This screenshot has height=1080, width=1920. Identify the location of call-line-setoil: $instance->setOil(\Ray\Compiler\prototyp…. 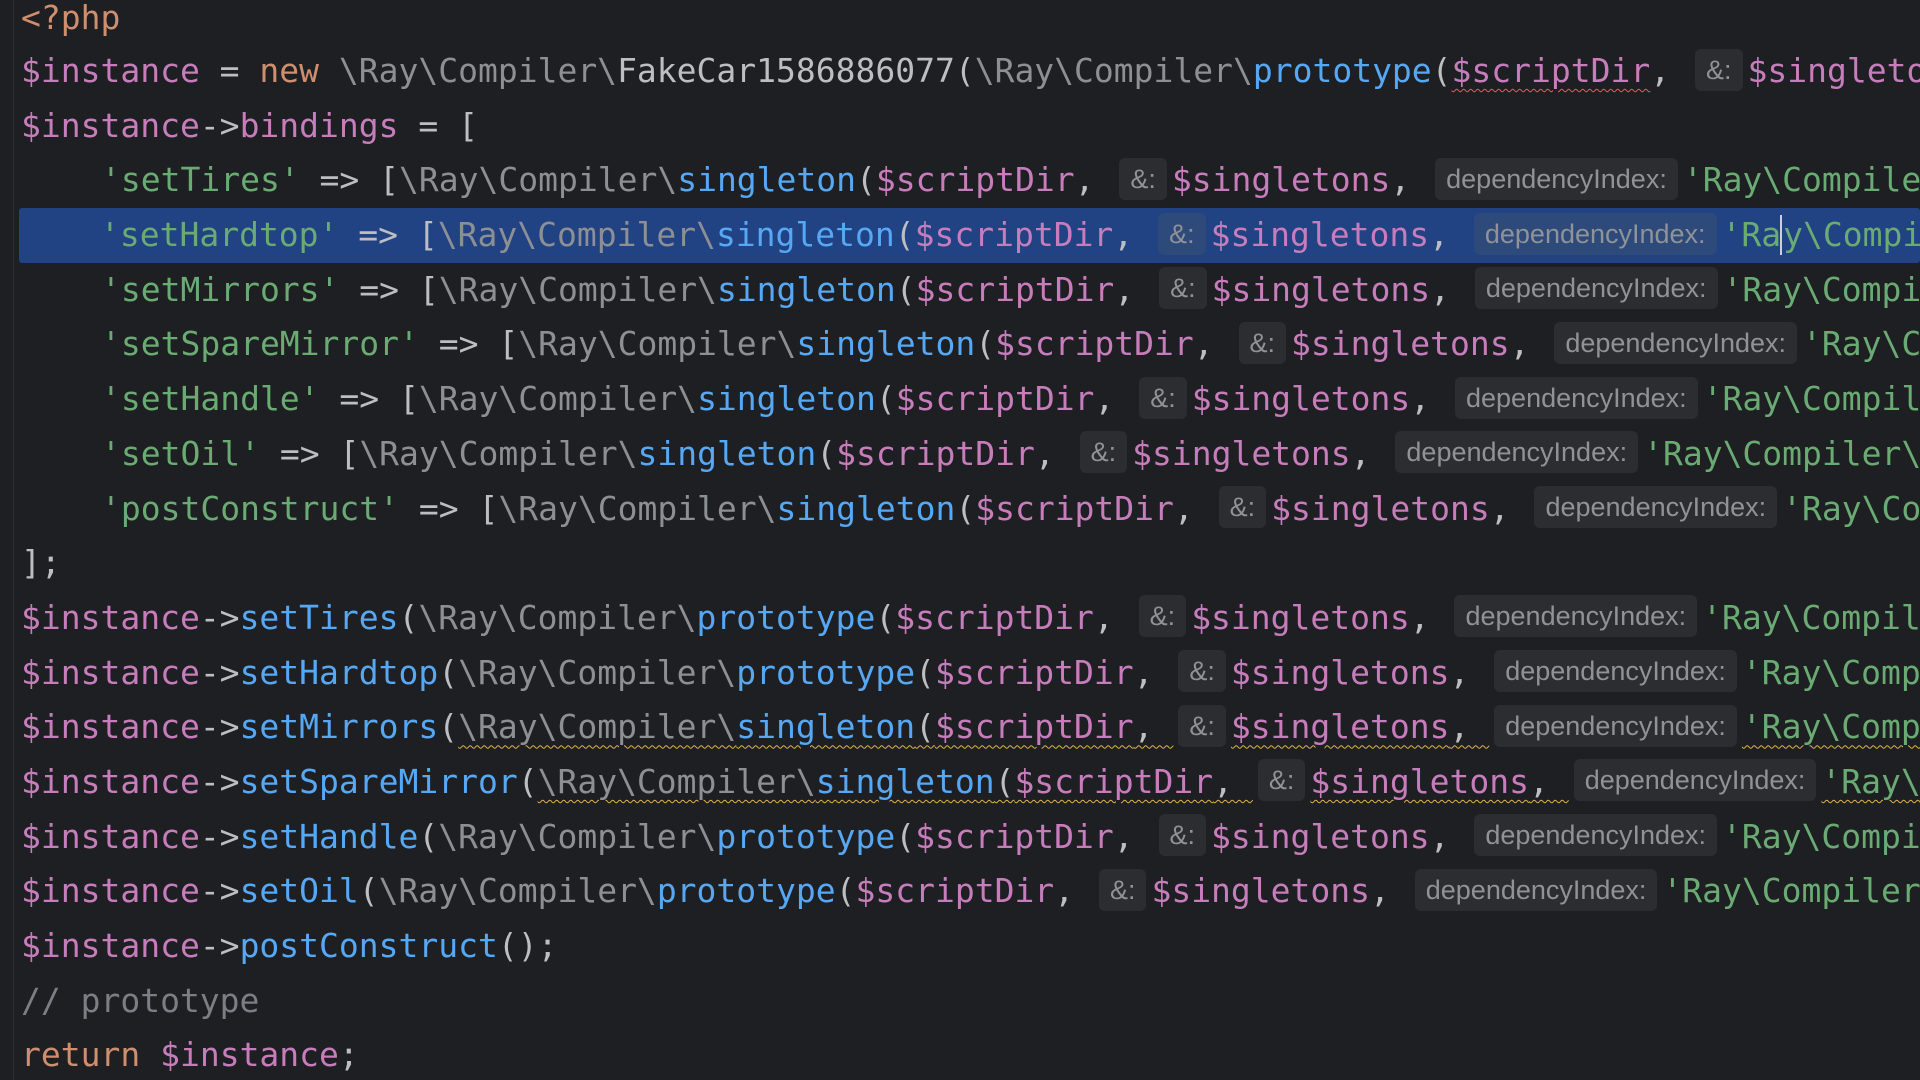
(970, 891).